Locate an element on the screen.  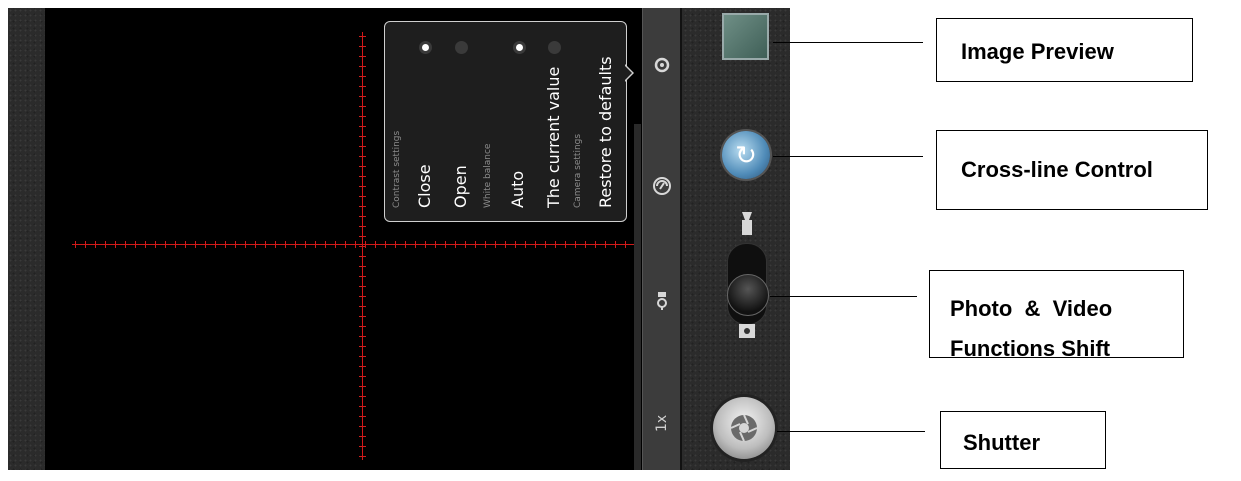
radio-auto is located at coordinates (519, 47).